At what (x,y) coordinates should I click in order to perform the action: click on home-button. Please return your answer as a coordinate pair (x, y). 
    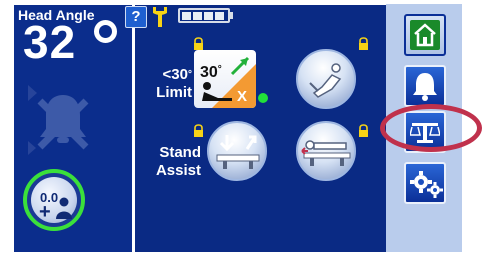
    Looking at the image, I should click on (425, 35).